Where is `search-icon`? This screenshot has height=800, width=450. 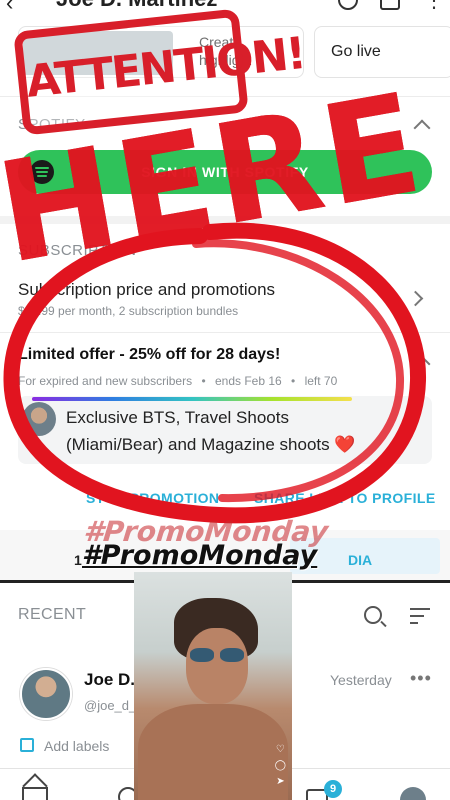
search-icon is located at coordinates (373, 615).